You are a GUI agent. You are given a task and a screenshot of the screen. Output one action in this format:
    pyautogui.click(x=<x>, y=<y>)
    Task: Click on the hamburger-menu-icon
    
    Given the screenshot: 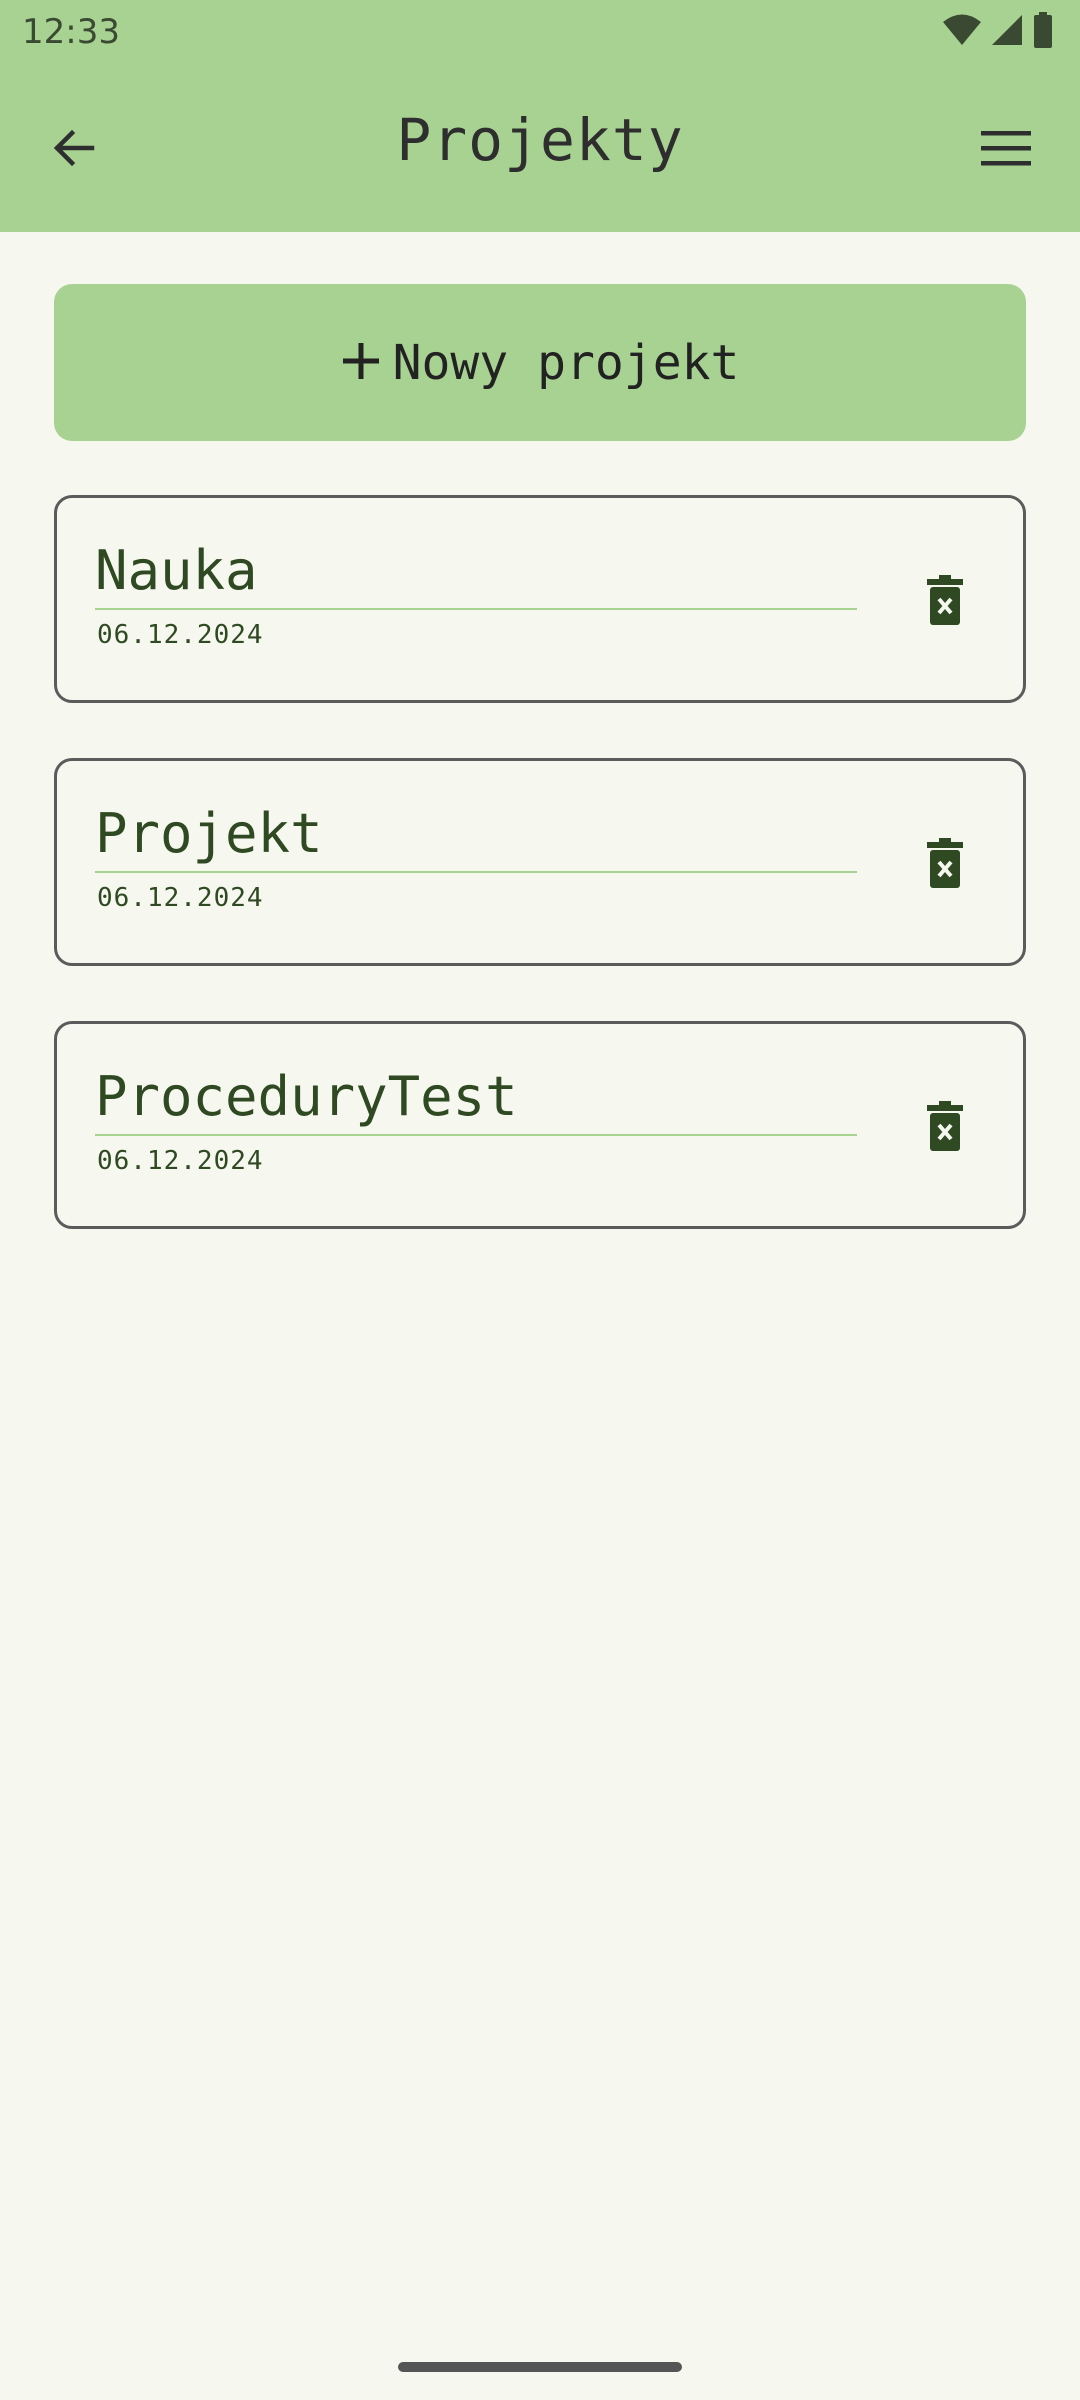 What is the action you would take?
    pyautogui.click(x=1006, y=150)
    